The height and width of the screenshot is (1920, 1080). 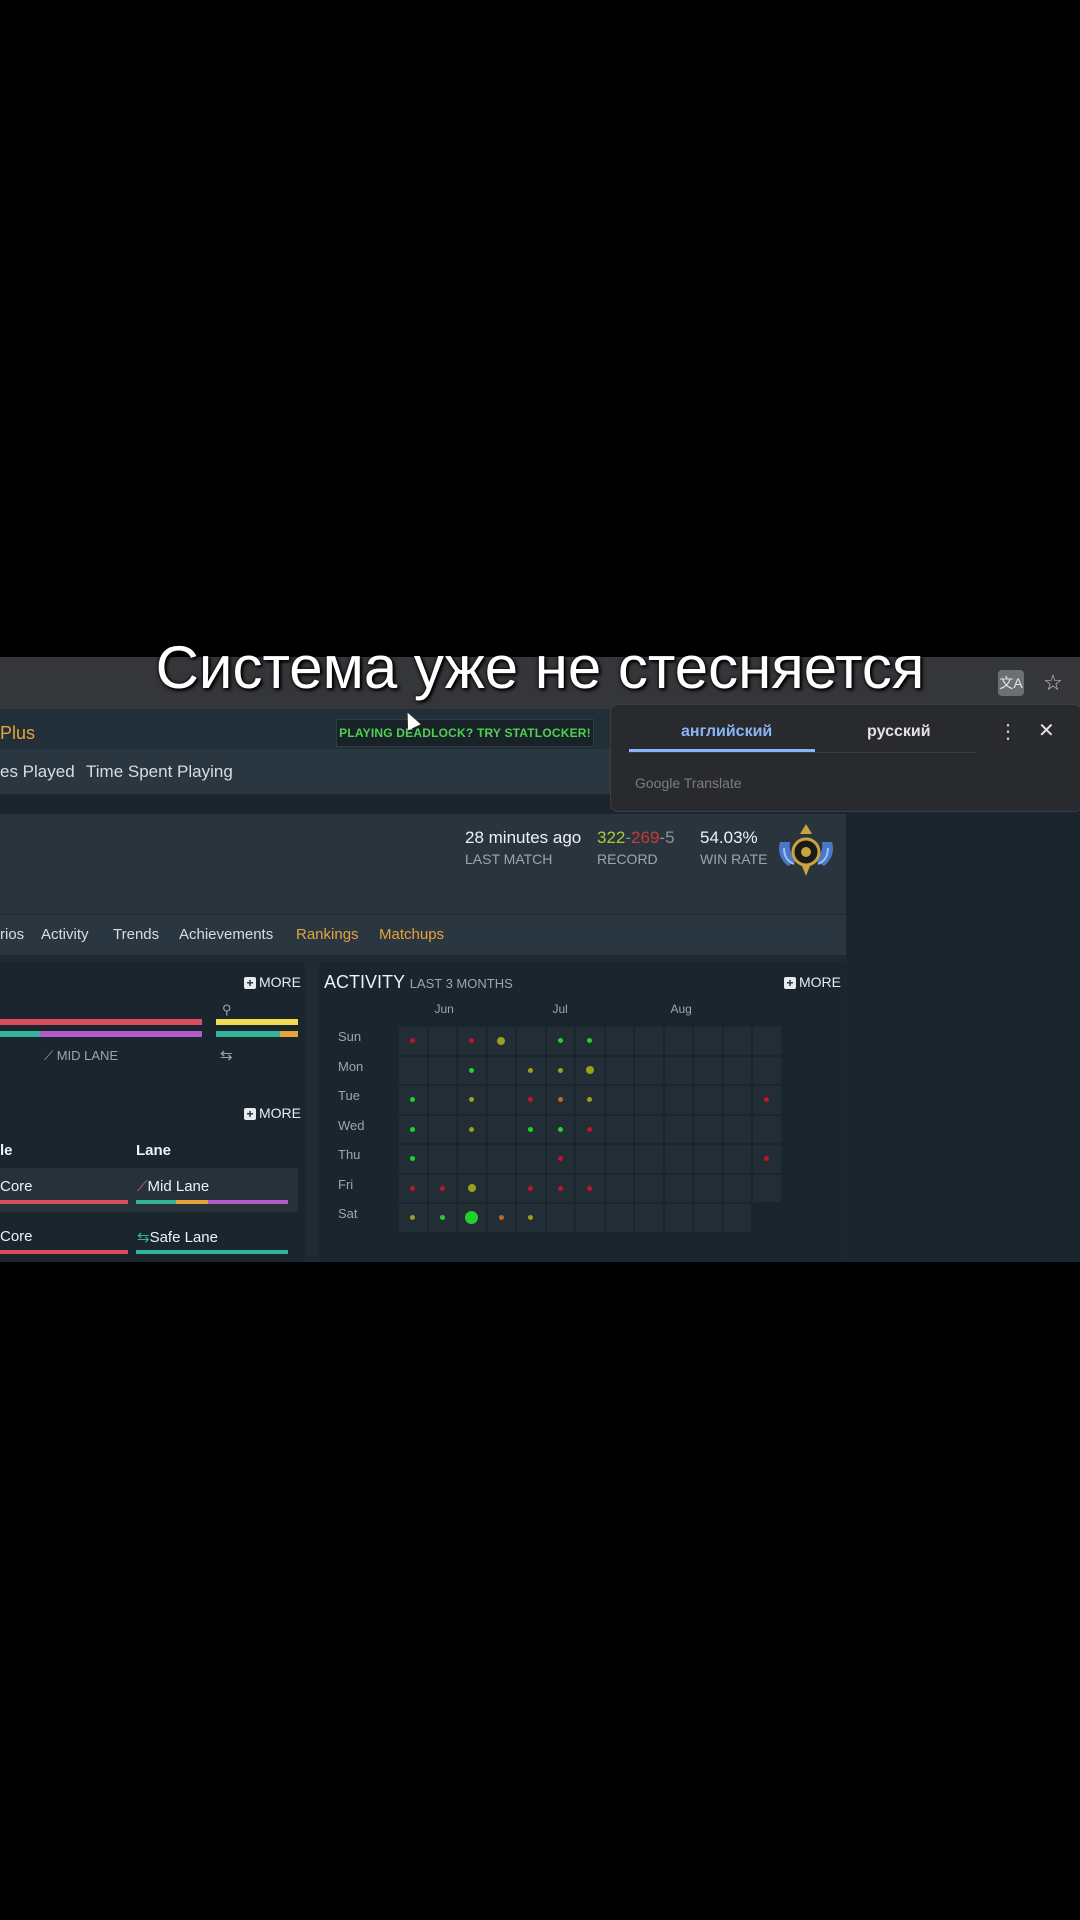 What do you see at coordinates (227, 1009) in the screenshot?
I see `role-icon: ⚲` at bounding box center [227, 1009].